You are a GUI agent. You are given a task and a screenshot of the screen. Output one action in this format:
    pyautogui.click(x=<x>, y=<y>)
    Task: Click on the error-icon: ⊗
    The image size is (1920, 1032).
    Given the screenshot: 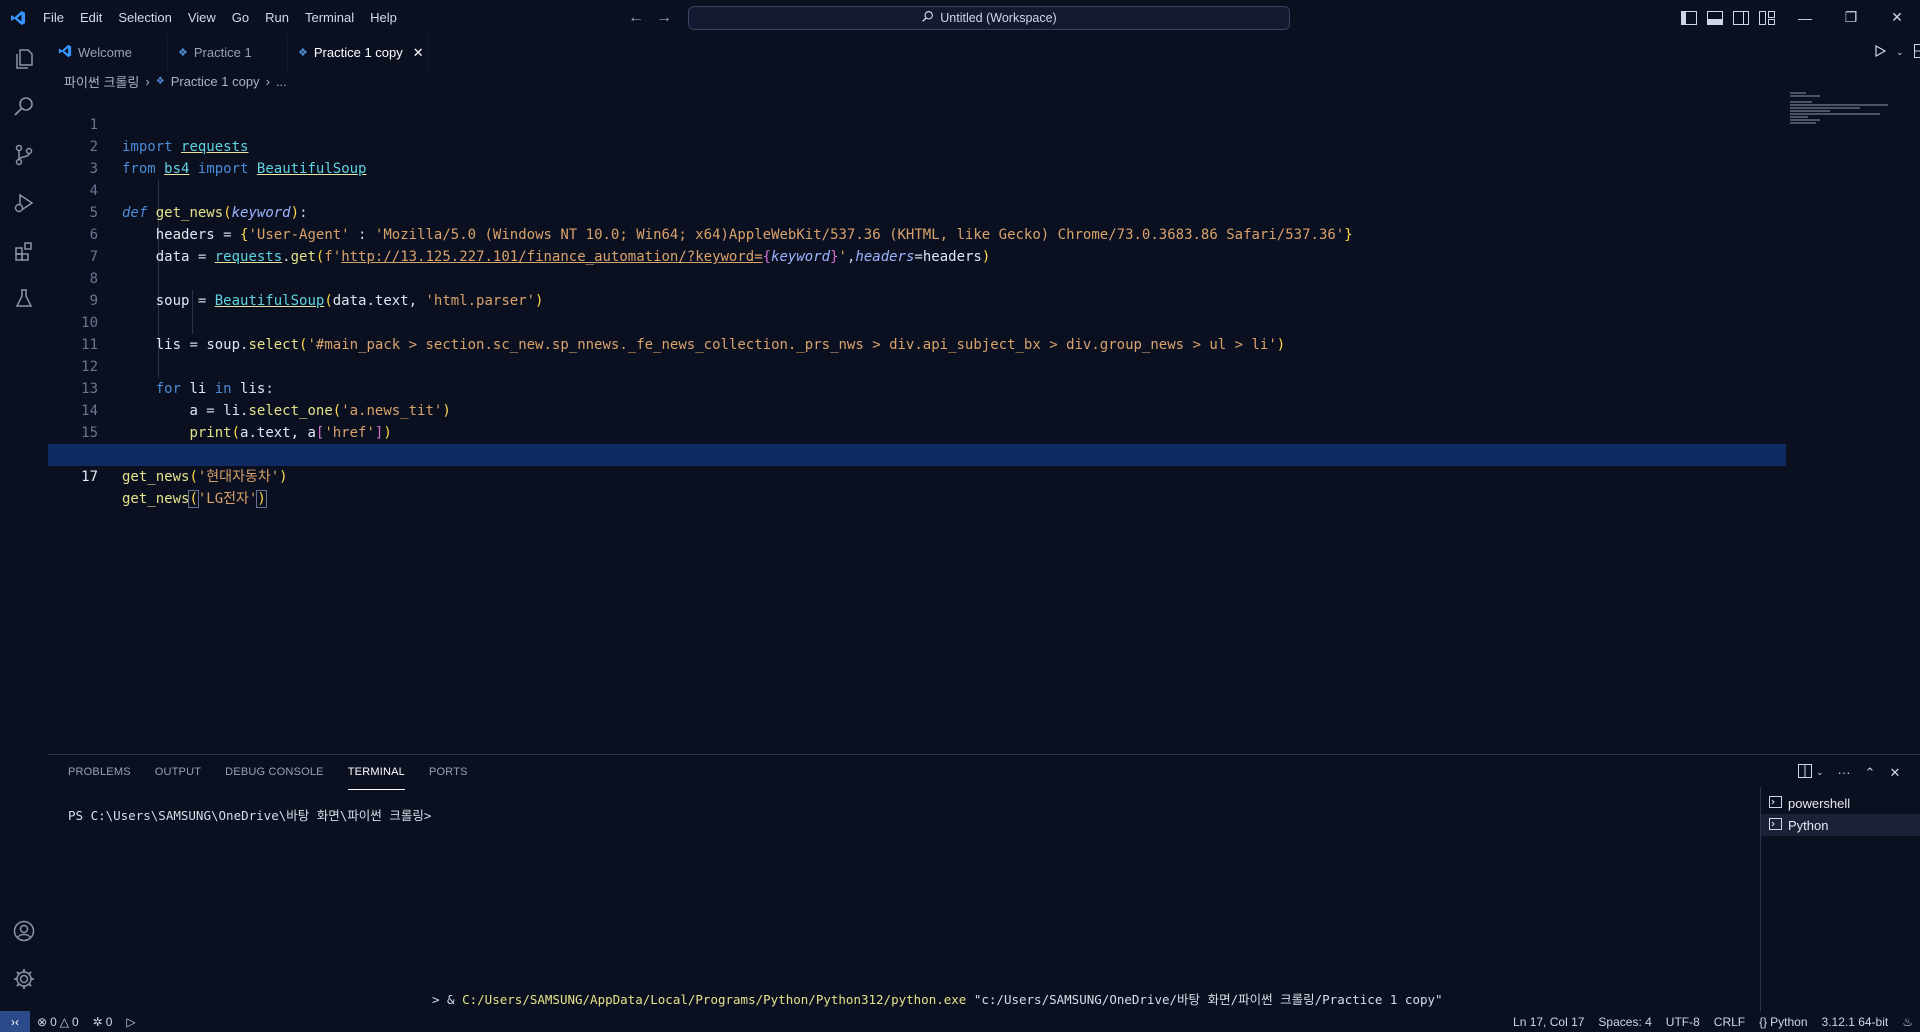 What is the action you would take?
    pyautogui.click(x=42, y=1021)
    